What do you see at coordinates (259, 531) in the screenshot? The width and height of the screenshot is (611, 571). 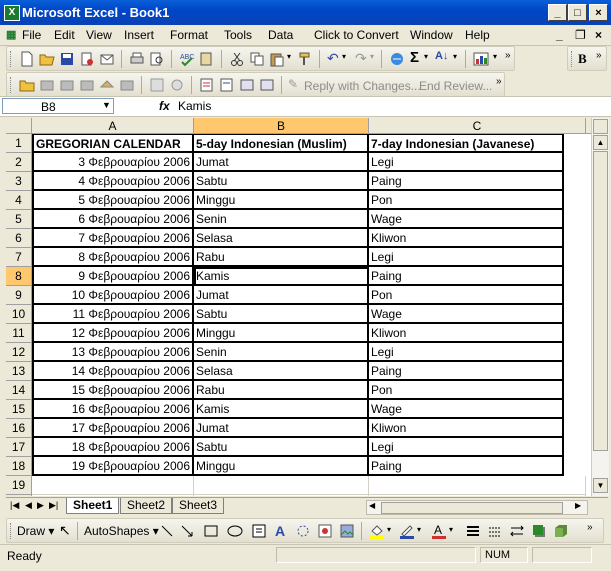 I see `textbox-icon` at bounding box center [259, 531].